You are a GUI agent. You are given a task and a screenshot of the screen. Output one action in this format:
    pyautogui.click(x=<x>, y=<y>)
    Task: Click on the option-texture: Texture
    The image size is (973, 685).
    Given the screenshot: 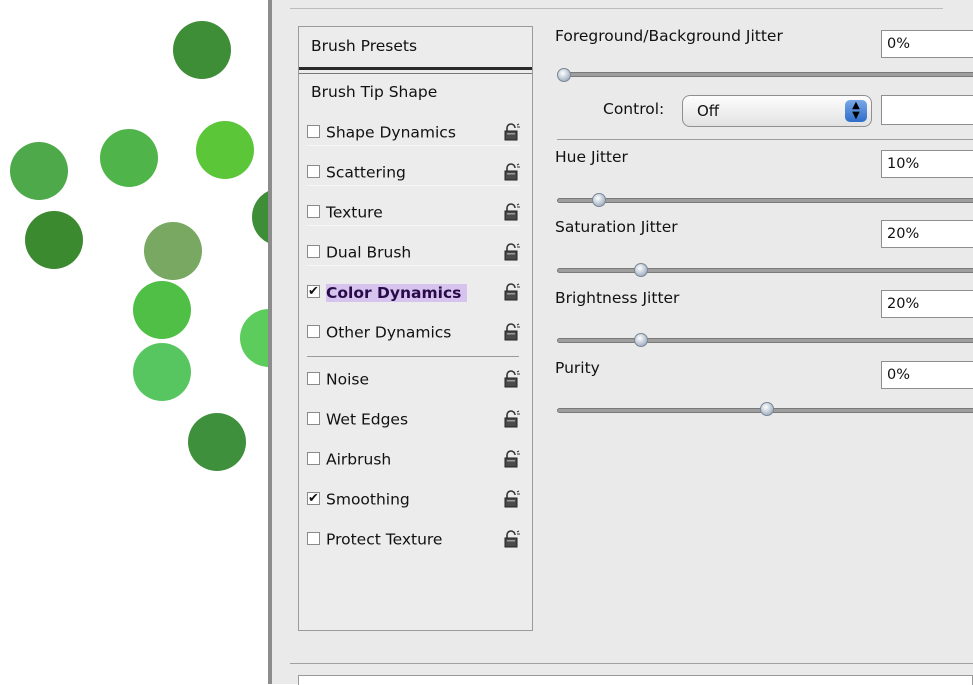 What is the action you would take?
    pyautogui.click(x=345, y=212)
    